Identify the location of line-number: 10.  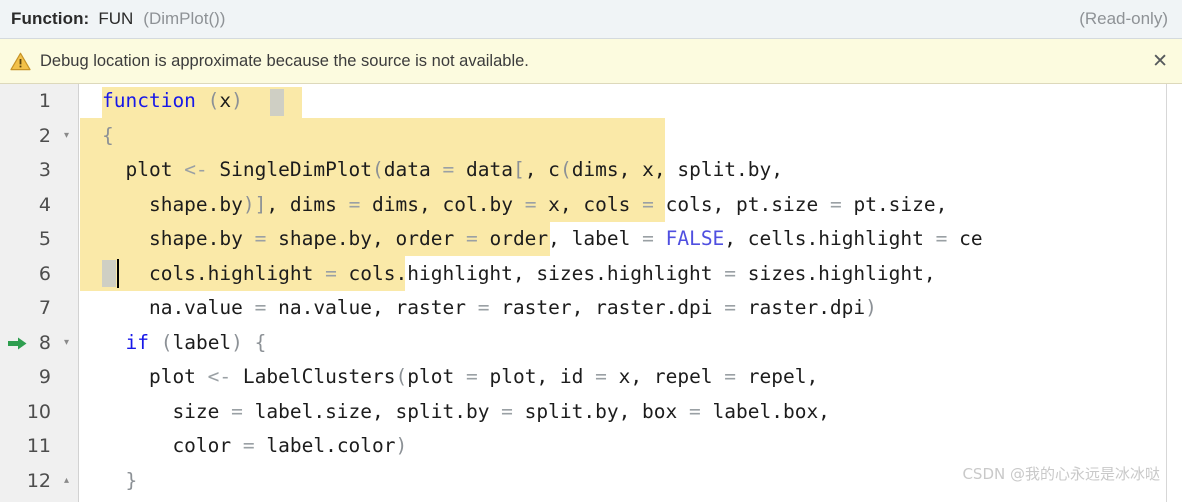
(38, 411).